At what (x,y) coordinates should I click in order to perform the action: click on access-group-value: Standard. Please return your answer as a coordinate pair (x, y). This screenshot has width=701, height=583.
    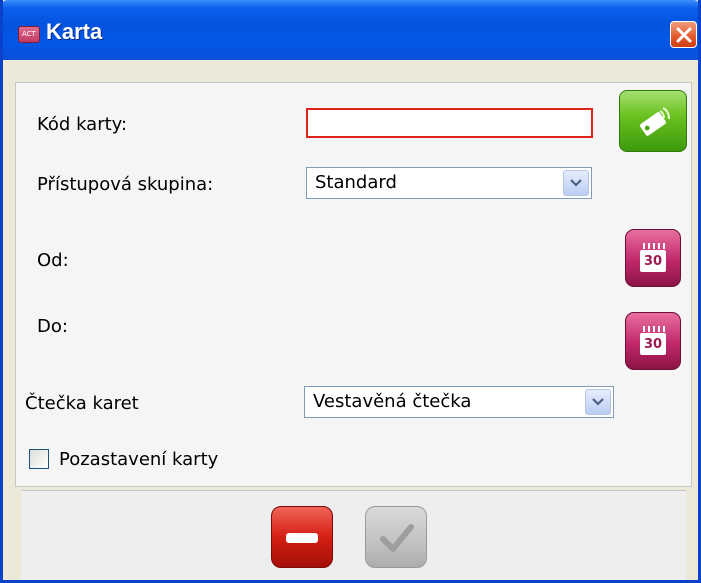
    Looking at the image, I should click on (356, 182).